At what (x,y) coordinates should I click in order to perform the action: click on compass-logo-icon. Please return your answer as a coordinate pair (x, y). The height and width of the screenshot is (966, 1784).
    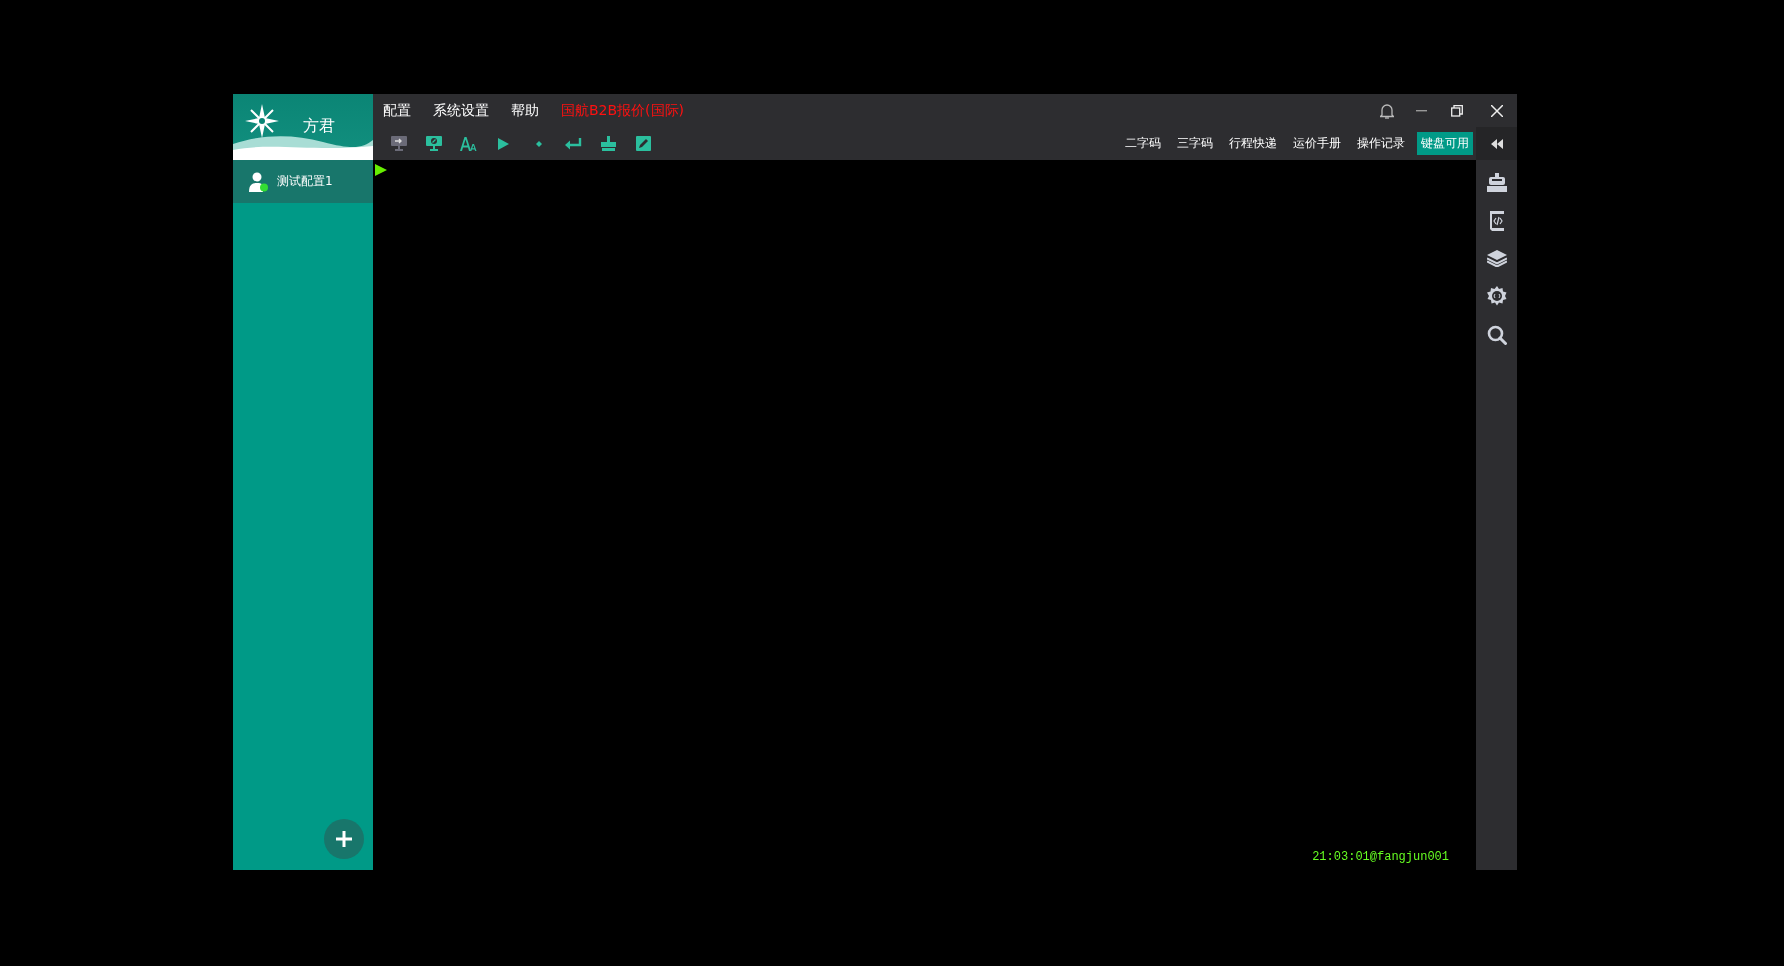
    Looking at the image, I should click on (262, 121).